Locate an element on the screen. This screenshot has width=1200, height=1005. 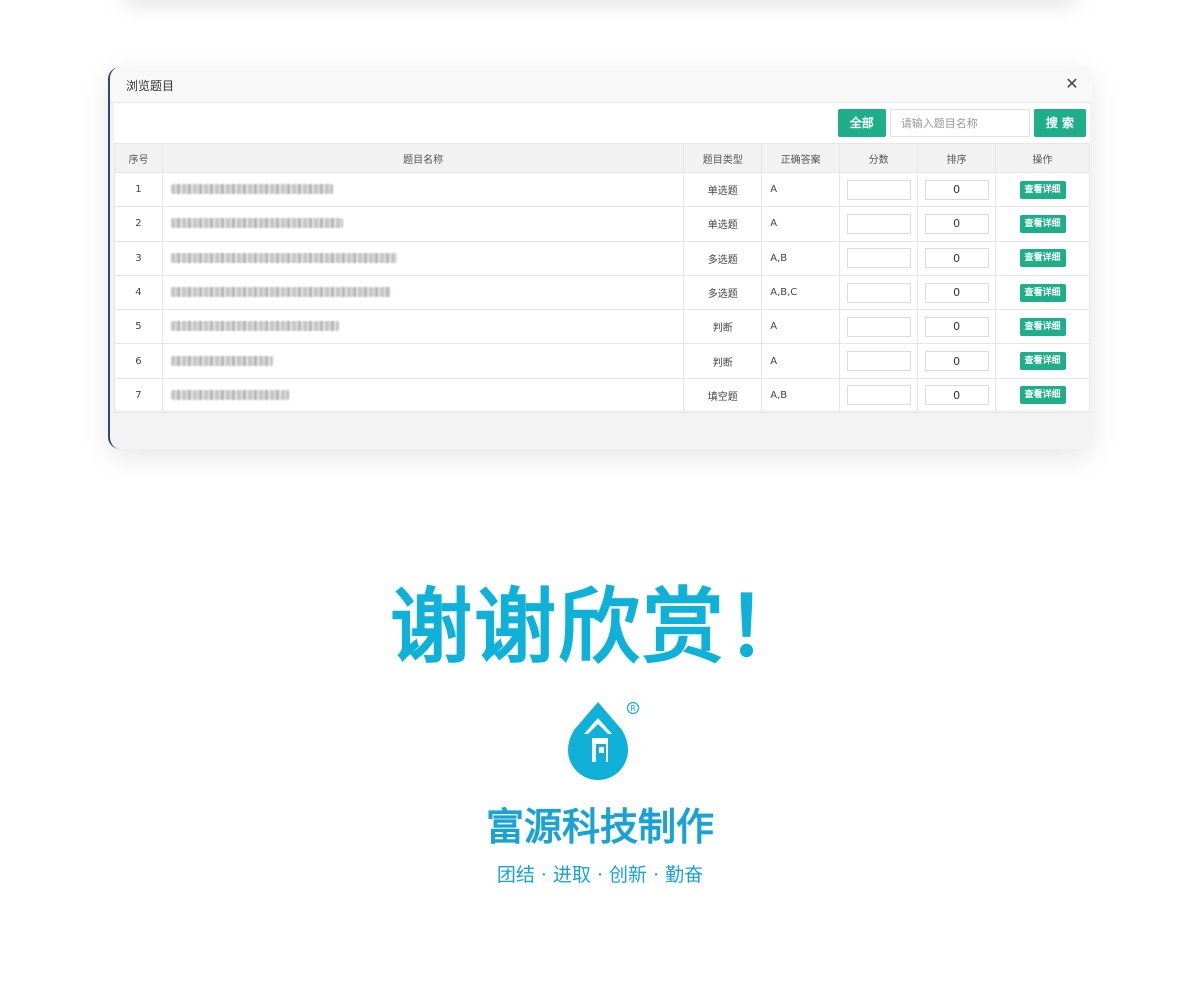
table-header-row: 序号 题目名称 题目类型 正确答案 分数 排序 操作 is located at coordinates (602, 158).